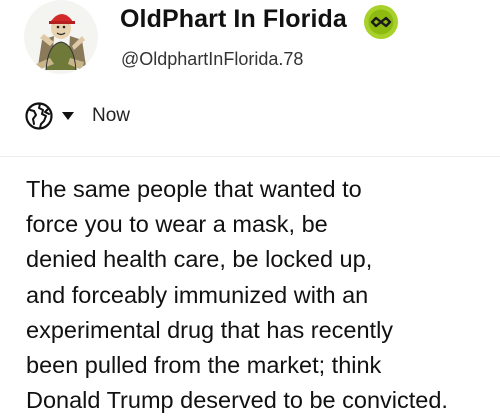 The height and width of the screenshot is (418, 500). What do you see at coordinates (111, 115) in the screenshot?
I see `post-timestamp: Now` at bounding box center [111, 115].